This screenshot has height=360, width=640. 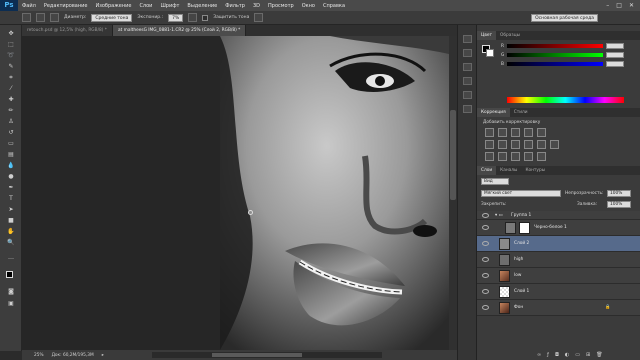 I want to click on green-value-field, so click(x=615, y=55).